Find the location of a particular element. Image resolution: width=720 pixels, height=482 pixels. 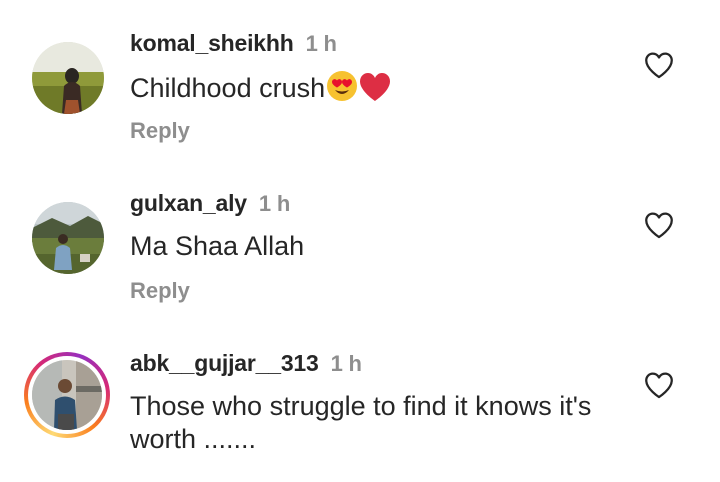

heart-eyes-emoji is located at coordinates (342, 90).